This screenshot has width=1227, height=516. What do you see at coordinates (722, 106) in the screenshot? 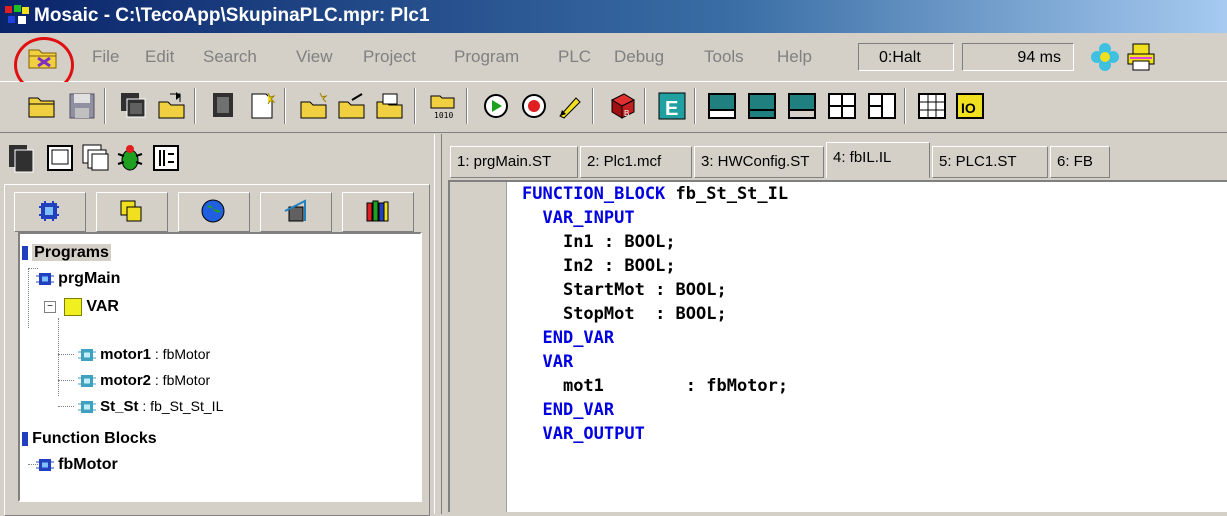
I see `layout-1-icon` at bounding box center [722, 106].